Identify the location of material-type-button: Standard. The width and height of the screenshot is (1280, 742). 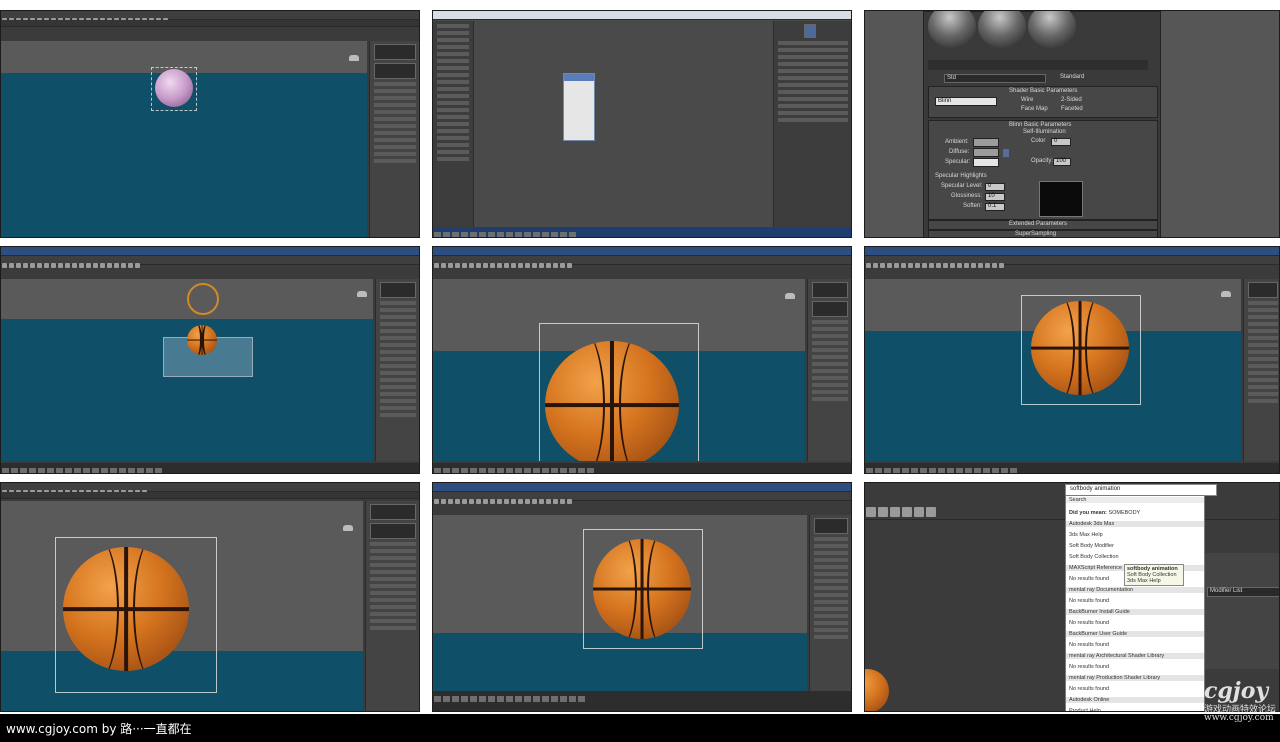
(1072, 77).